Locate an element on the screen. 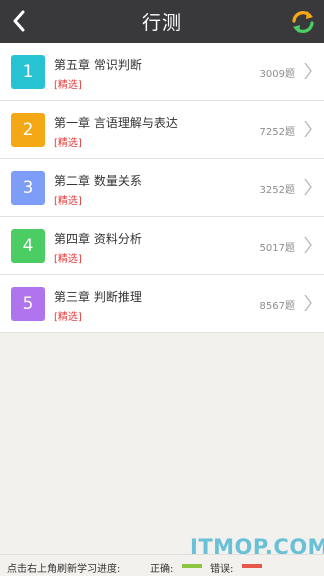 The height and width of the screenshot is (576, 324). progress-hint: 点击右上角刷新学习进度: is located at coordinates (64, 569).